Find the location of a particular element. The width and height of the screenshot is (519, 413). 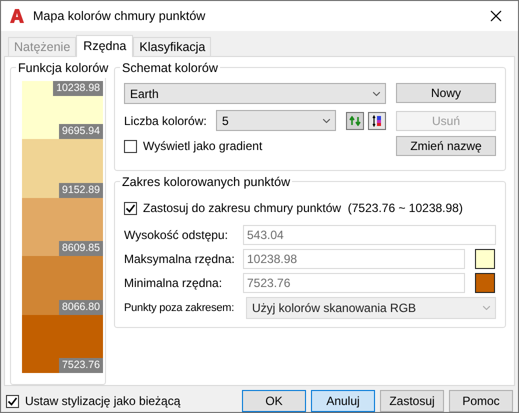

button: Nowy is located at coordinates (446, 93).